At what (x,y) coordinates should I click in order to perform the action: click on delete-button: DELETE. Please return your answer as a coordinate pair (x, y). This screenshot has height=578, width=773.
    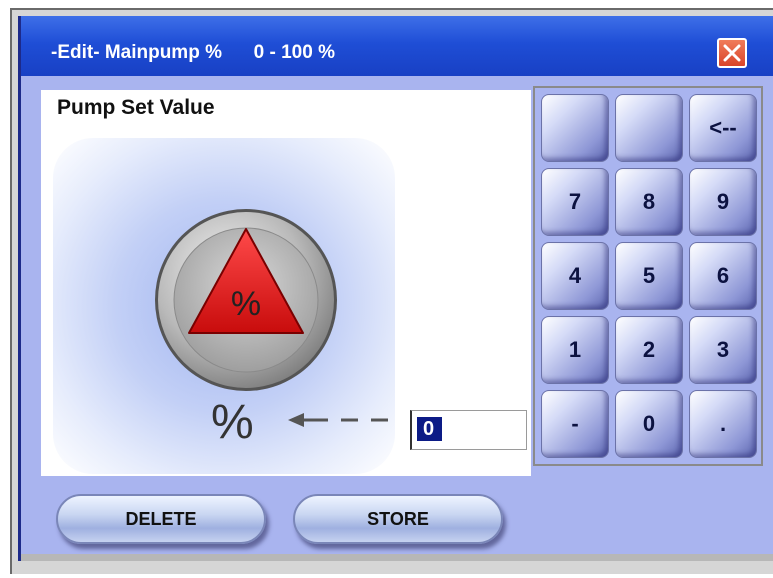
    Looking at the image, I should click on (161, 519).